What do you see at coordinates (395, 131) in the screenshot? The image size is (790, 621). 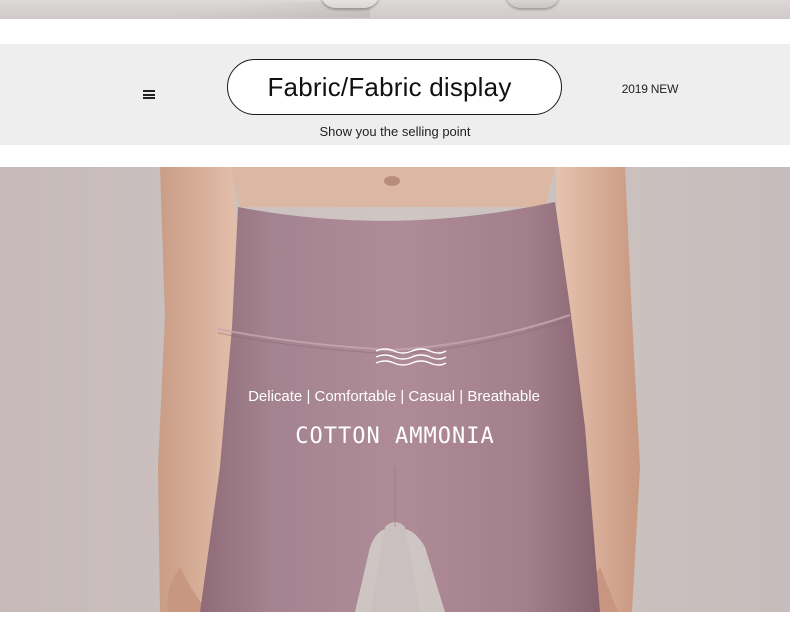 I see `section-subtitle: Show you the selling point` at bounding box center [395, 131].